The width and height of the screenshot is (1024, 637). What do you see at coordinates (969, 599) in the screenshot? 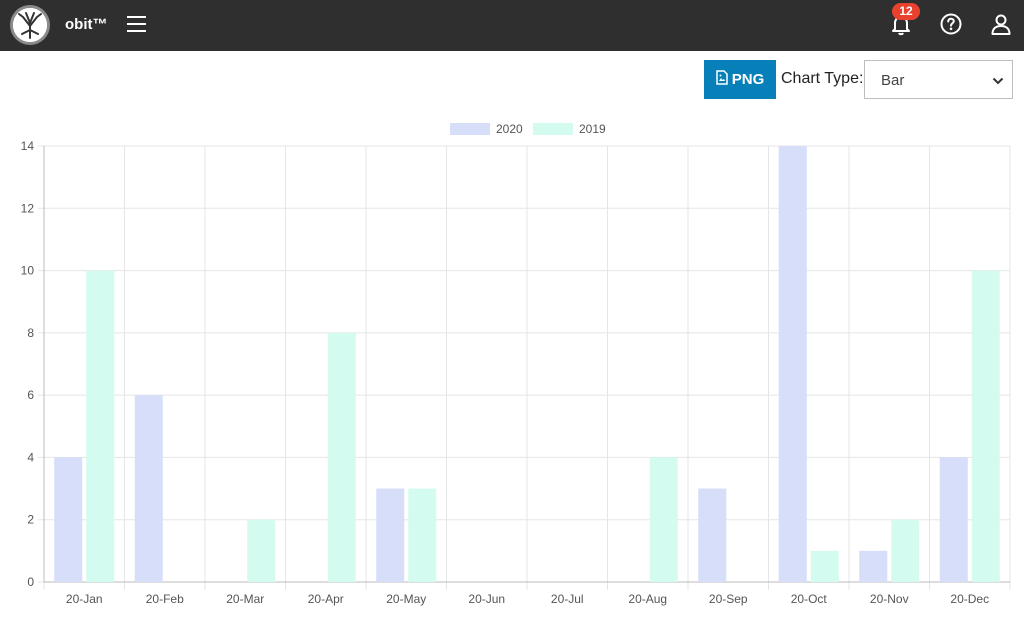
I see `x-tick-label: 20-Dec` at bounding box center [969, 599].